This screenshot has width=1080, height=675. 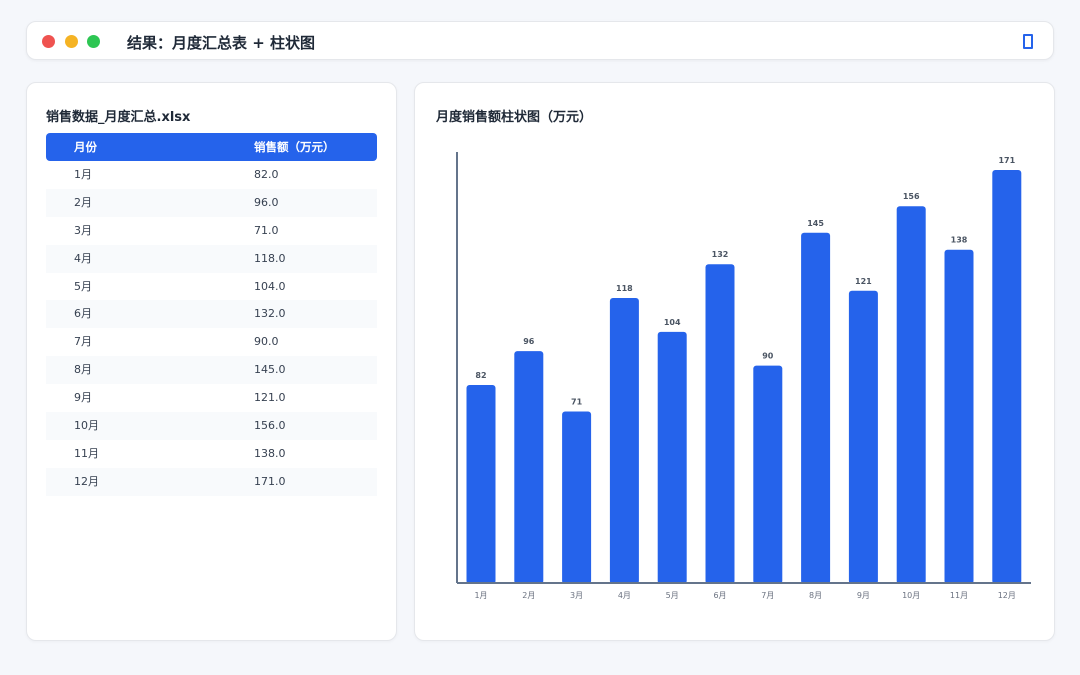 What do you see at coordinates (83, 258) in the screenshot?
I see `cell-month: 4月` at bounding box center [83, 258].